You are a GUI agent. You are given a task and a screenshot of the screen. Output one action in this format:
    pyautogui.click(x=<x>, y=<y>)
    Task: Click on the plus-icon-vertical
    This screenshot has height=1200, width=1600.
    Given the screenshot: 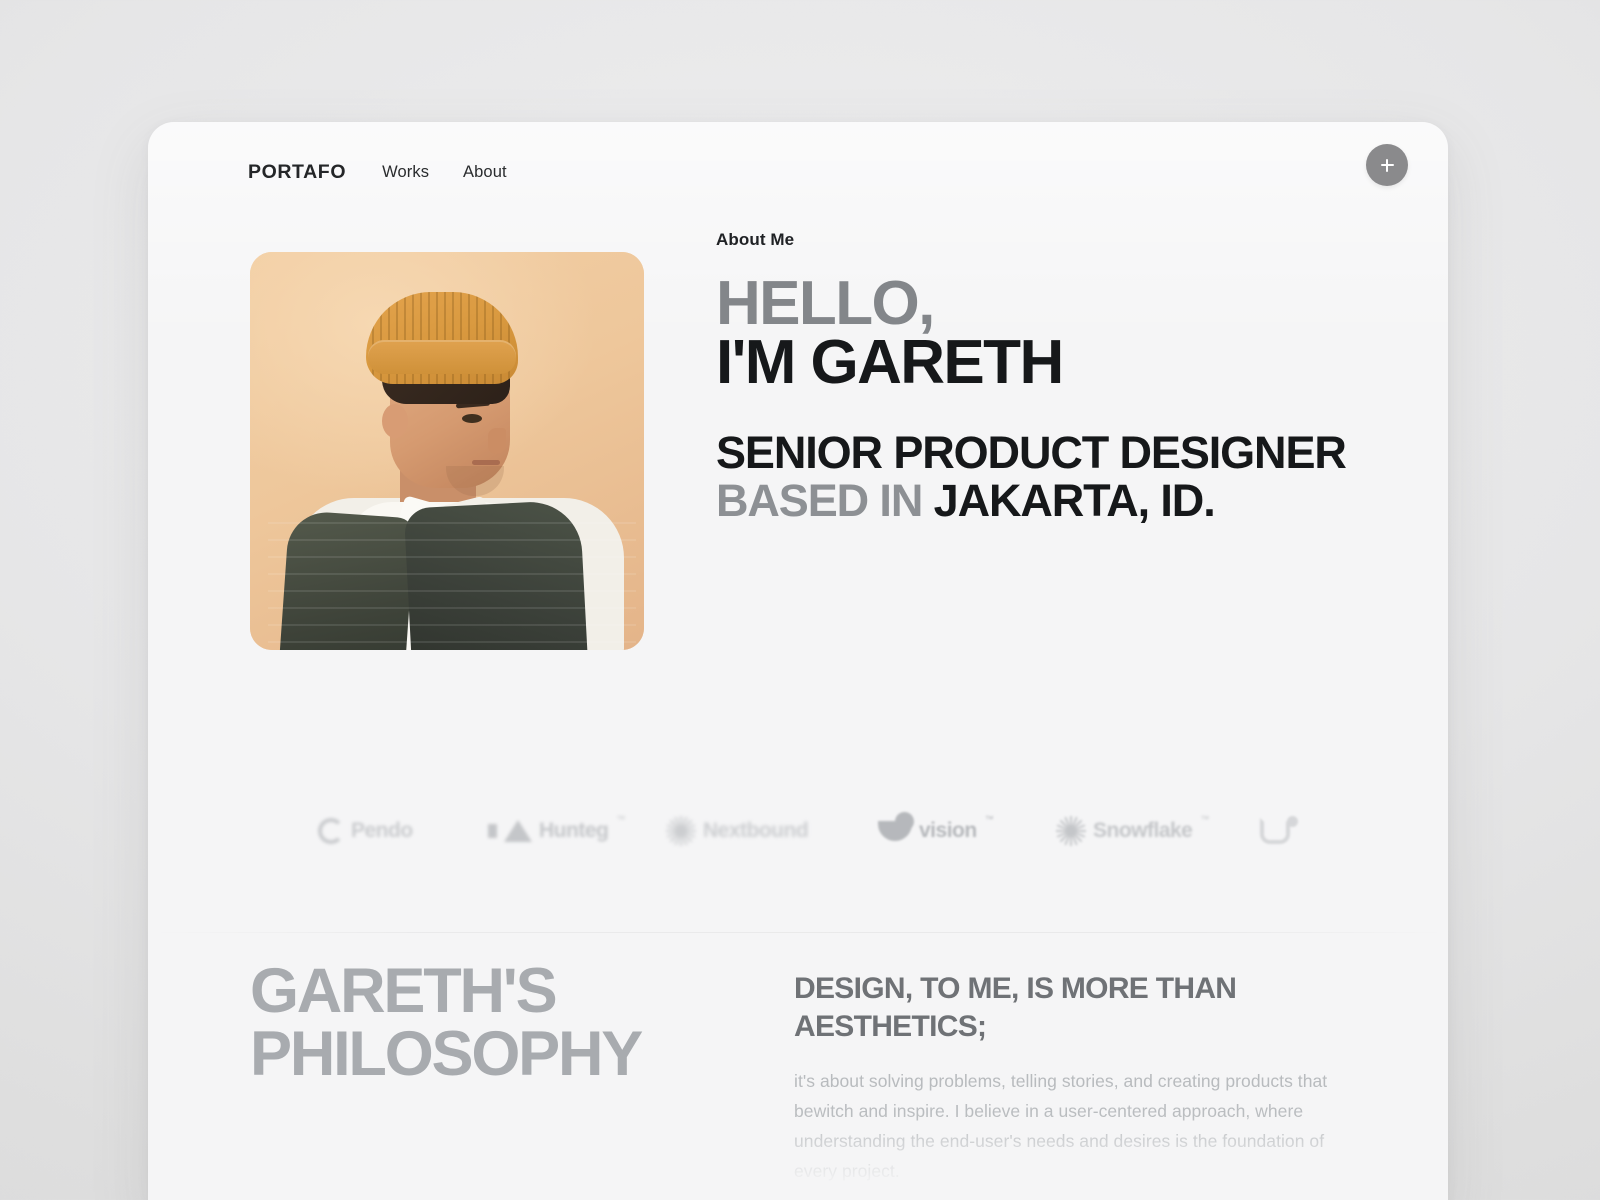 What is the action you would take?
    pyautogui.click(x=1387, y=165)
    